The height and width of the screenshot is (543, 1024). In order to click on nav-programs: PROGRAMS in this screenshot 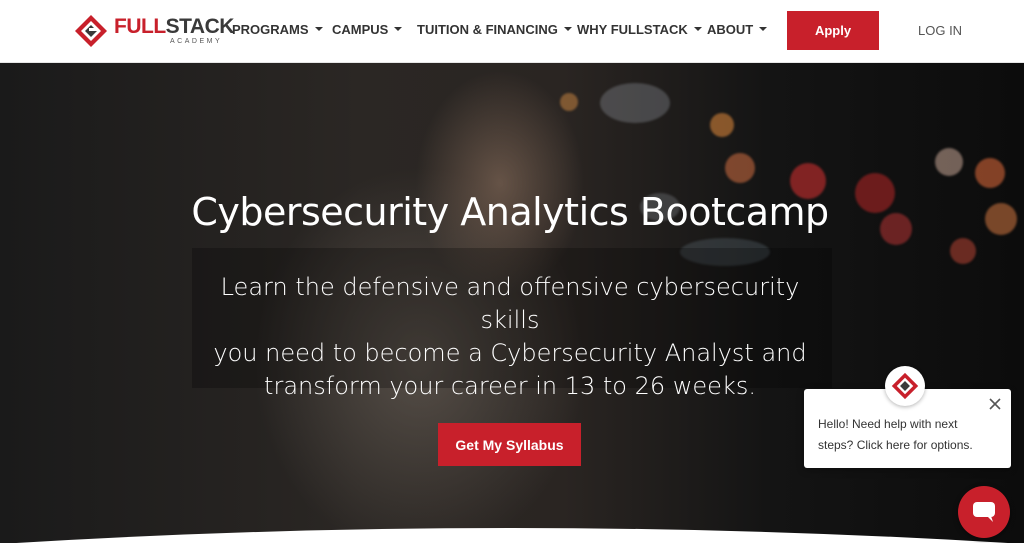, I will do `click(277, 29)`.